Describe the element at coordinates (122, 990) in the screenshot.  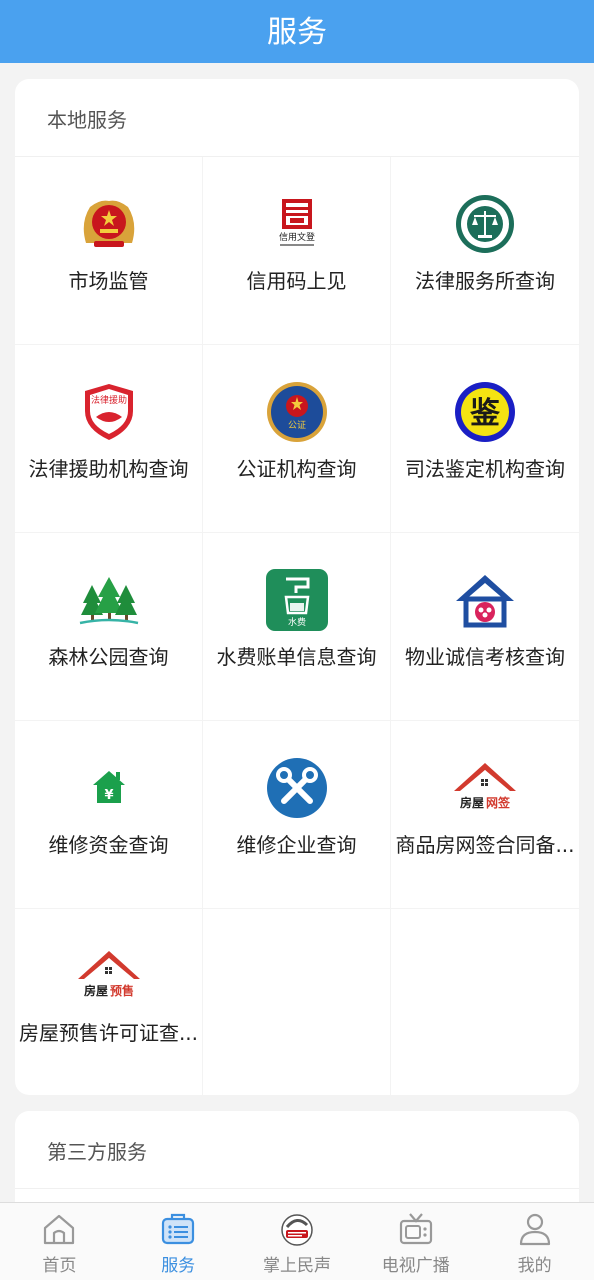
I see `svg-text: 预售` at that location.